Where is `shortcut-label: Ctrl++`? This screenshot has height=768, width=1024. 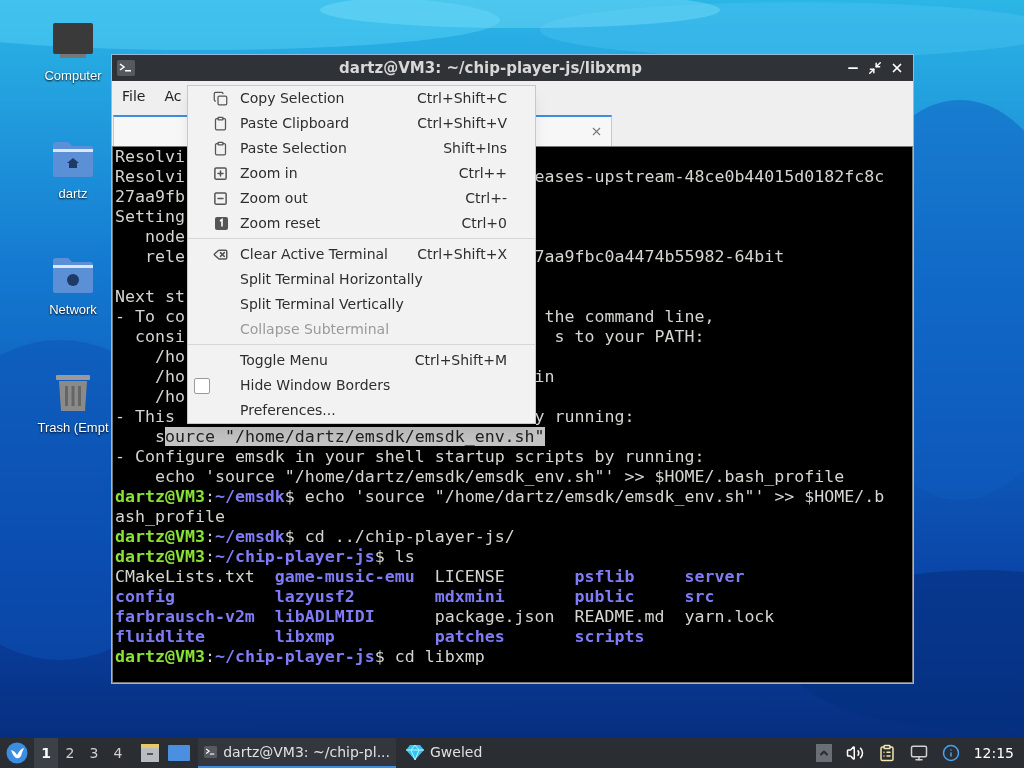 shortcut-label: Ctrl++ is located at coordinates (482, 173).